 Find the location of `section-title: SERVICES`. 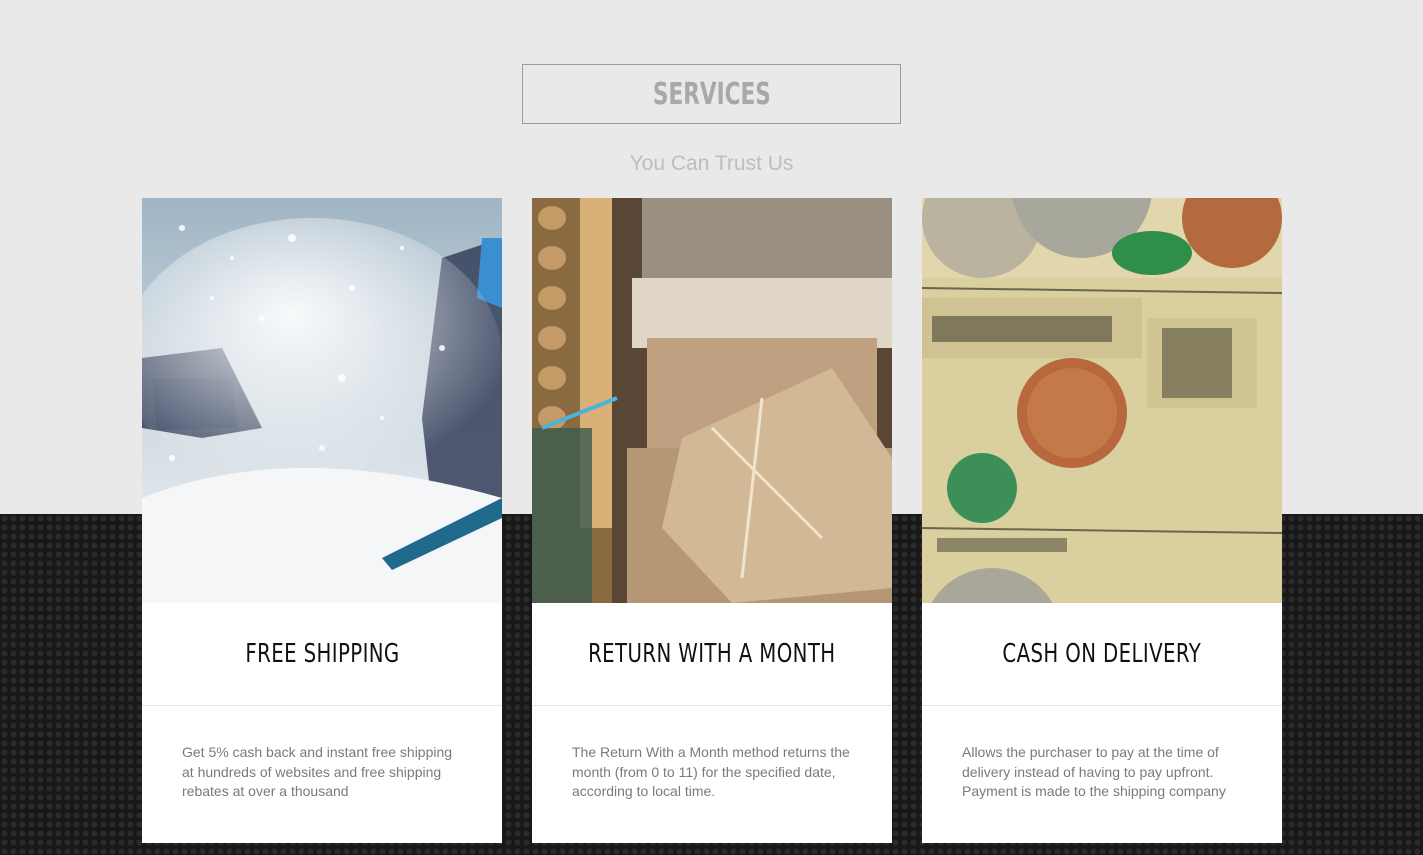

section-title: SERVICES is located at coordinates (711, 94).